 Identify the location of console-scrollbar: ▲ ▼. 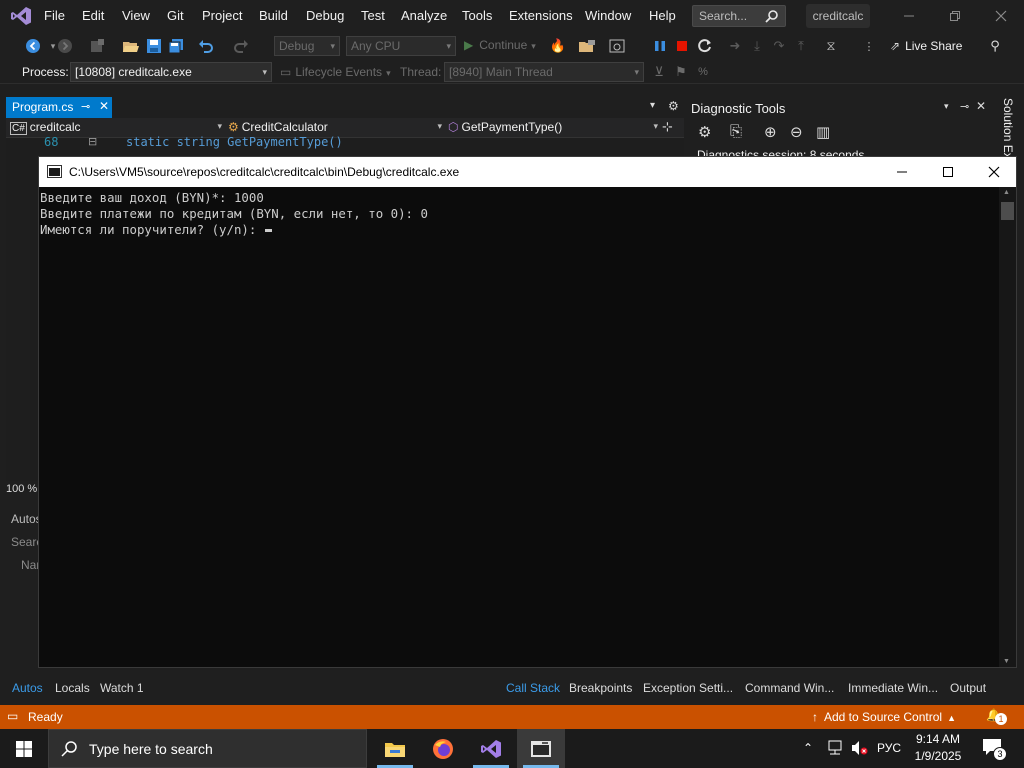
(1007, 427).